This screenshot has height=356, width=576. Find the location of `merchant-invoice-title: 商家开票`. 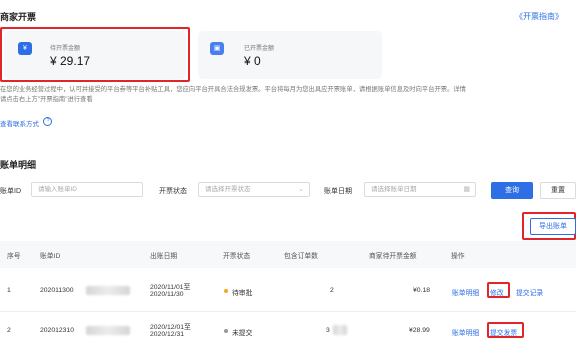

merchant-invoice-title: 商家开票 is located at coordinates (18, 17).